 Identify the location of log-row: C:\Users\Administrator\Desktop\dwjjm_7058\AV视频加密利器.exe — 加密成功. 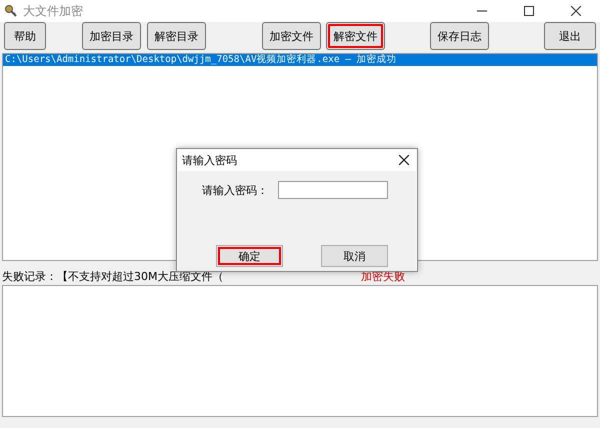
(300, 60).